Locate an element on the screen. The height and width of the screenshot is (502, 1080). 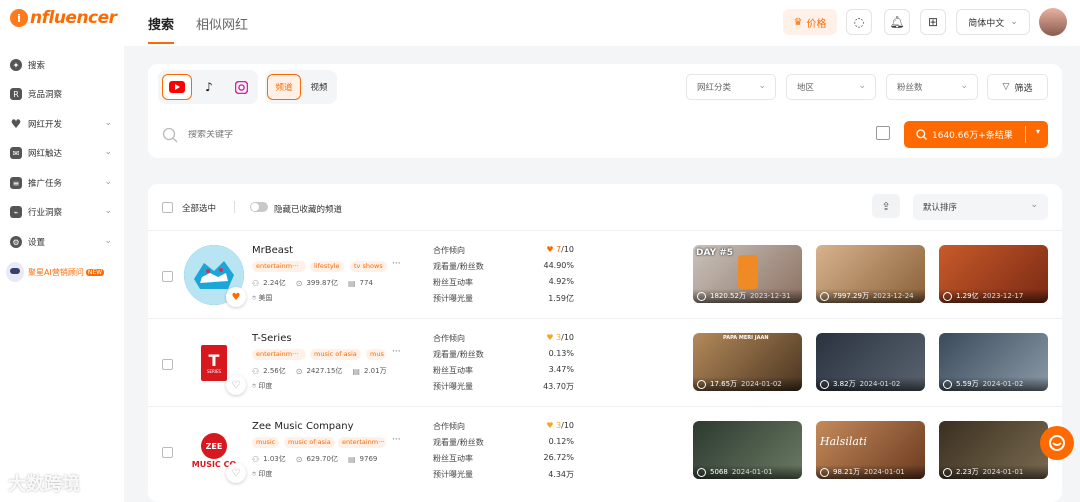
category-tag: music of asia is located at coordinates (335, 354).